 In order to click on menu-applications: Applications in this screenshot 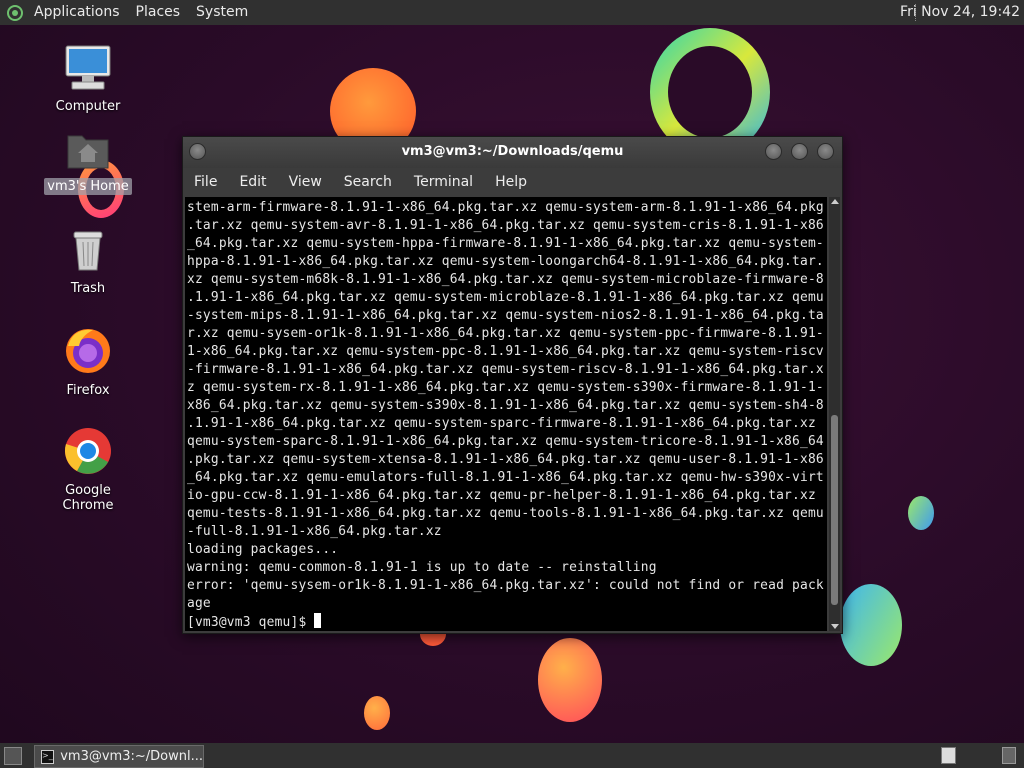, I will do `click(77, 12)`.